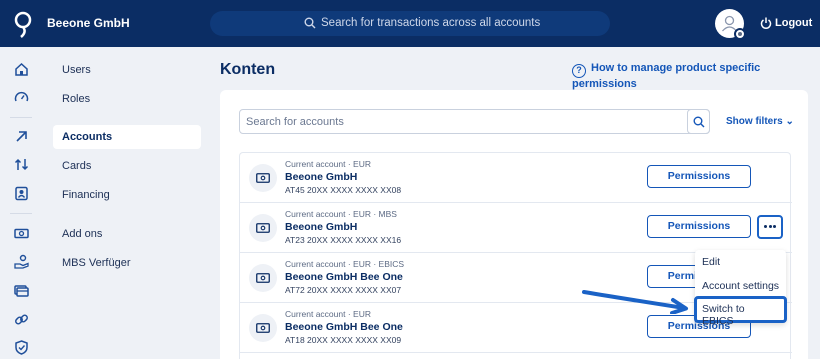 This screenshot has width=820, height=359. I want to click on sidebar-item-financing: Financing, so click(127, 195).